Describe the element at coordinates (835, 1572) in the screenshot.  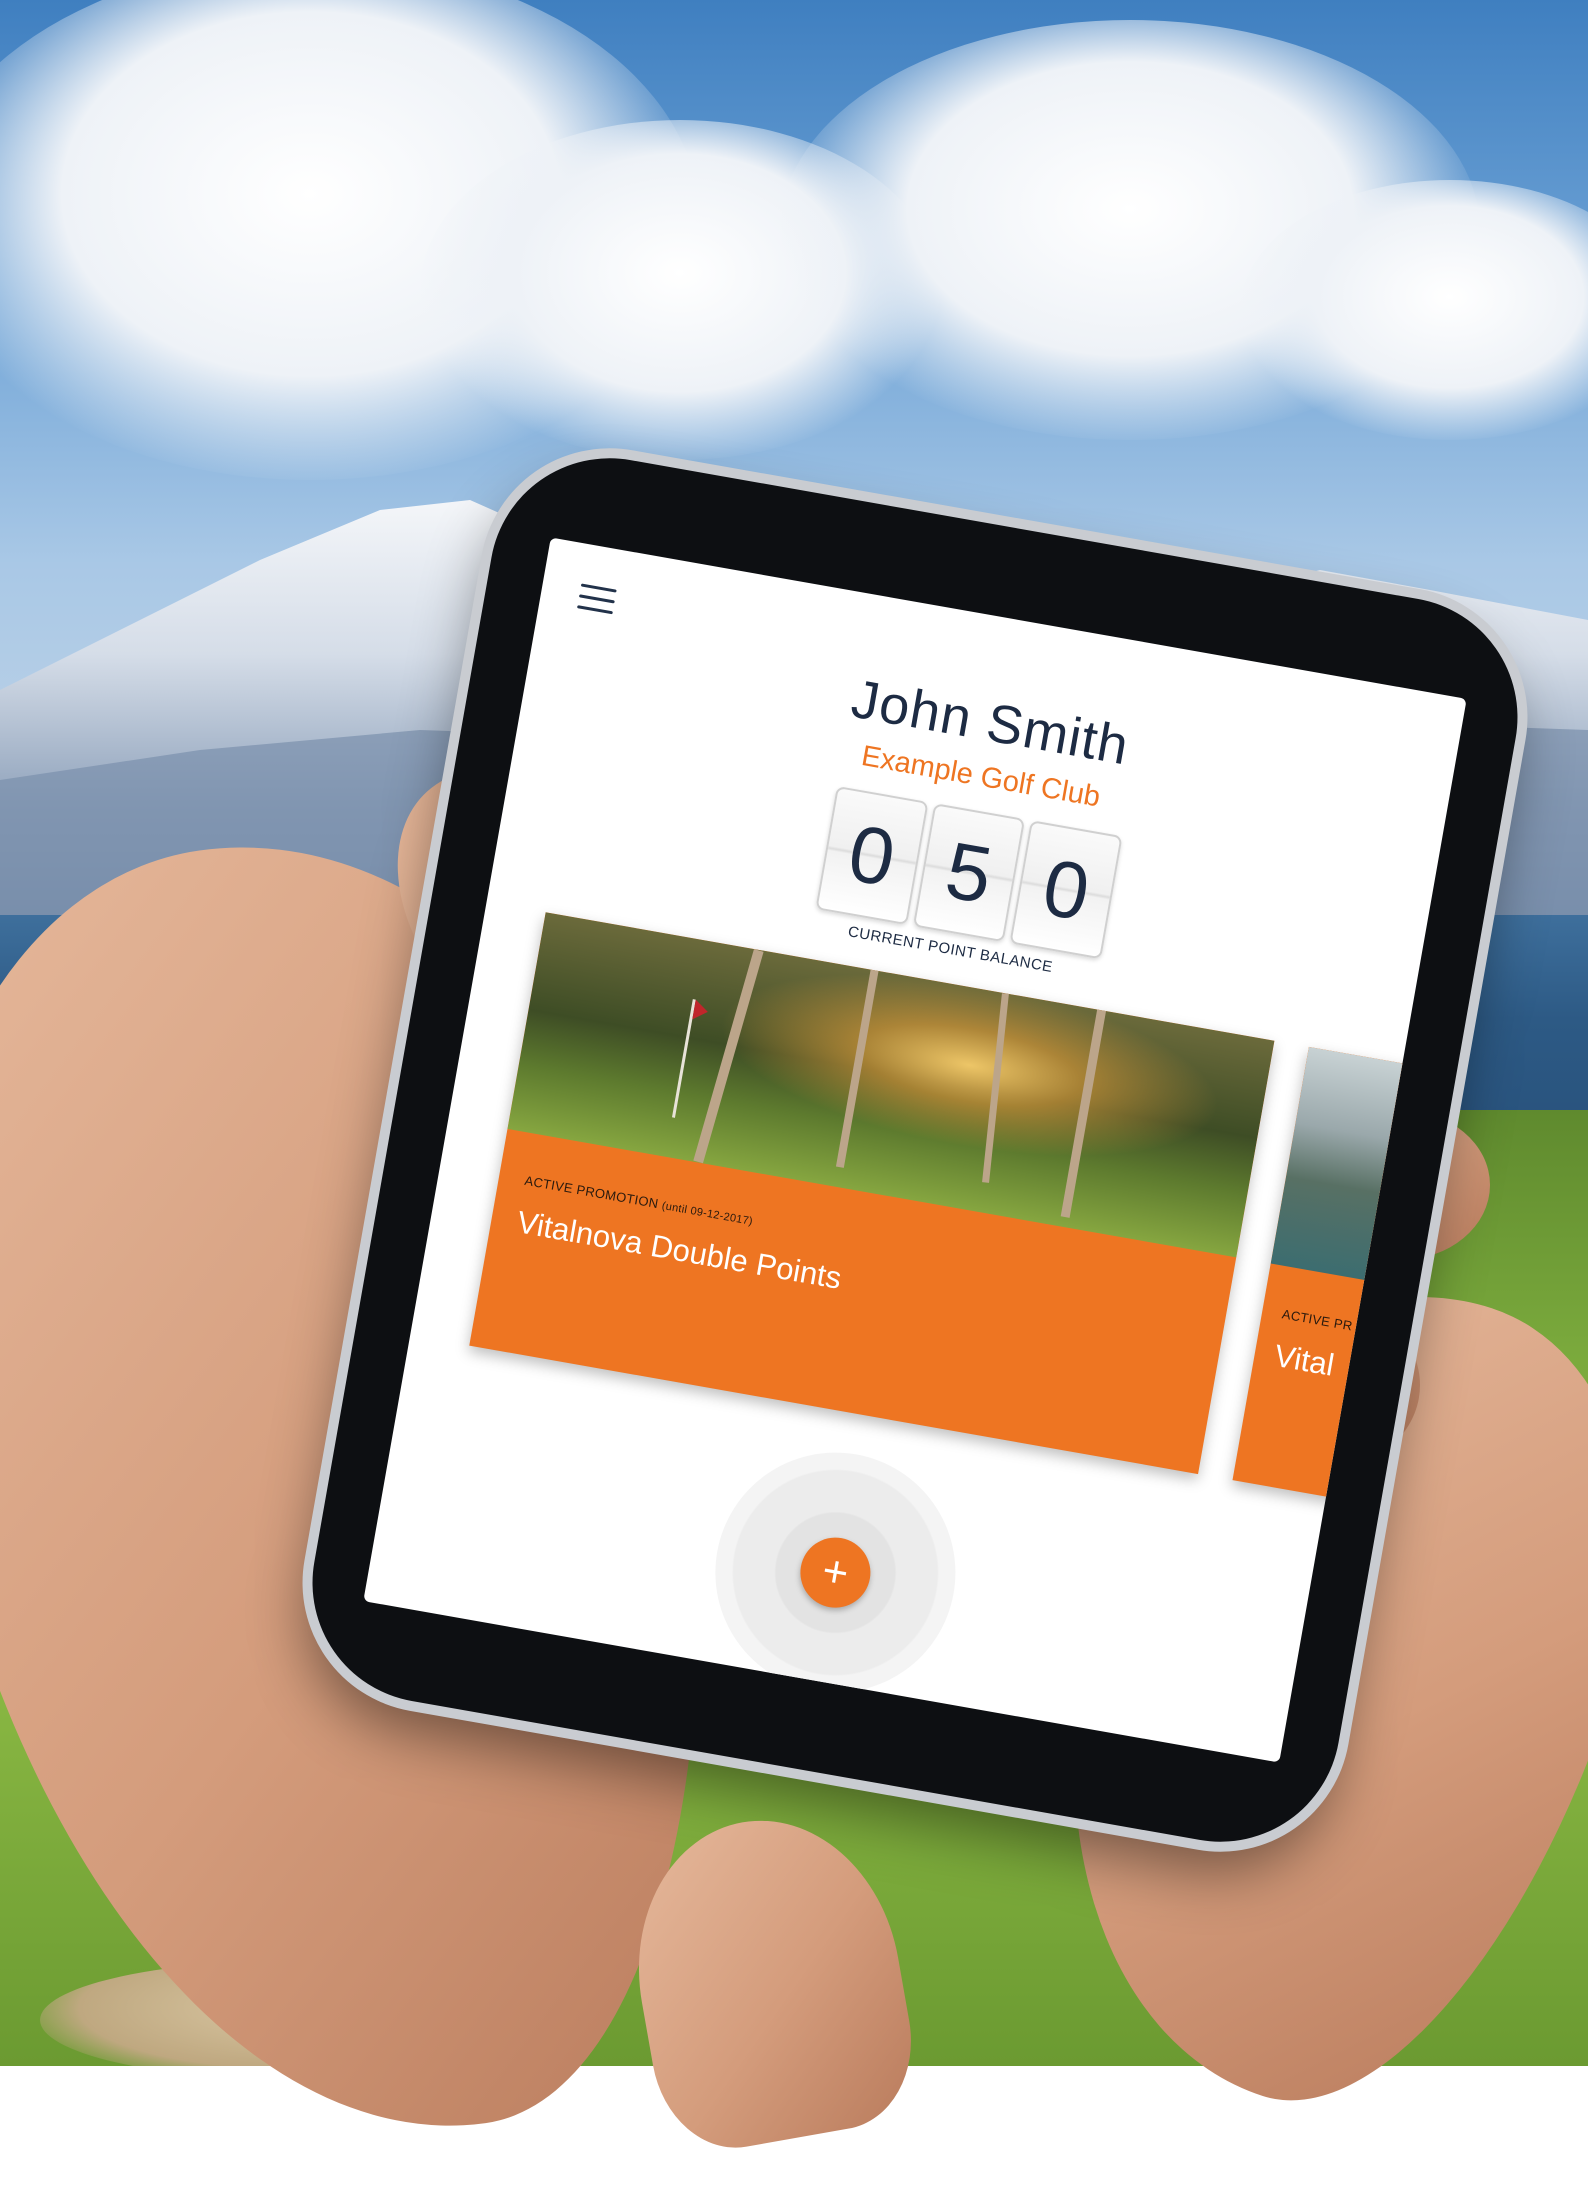
I see `plus-icon: +` at that location.